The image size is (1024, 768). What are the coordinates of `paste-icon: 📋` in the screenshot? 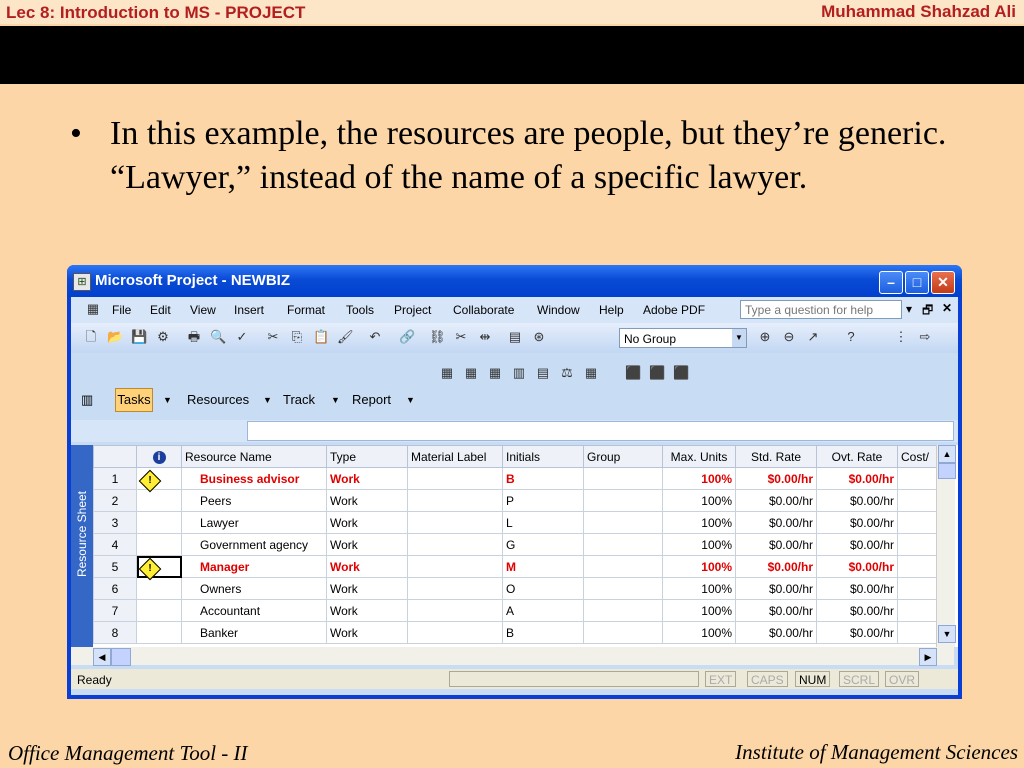 It's located at (321, 337).